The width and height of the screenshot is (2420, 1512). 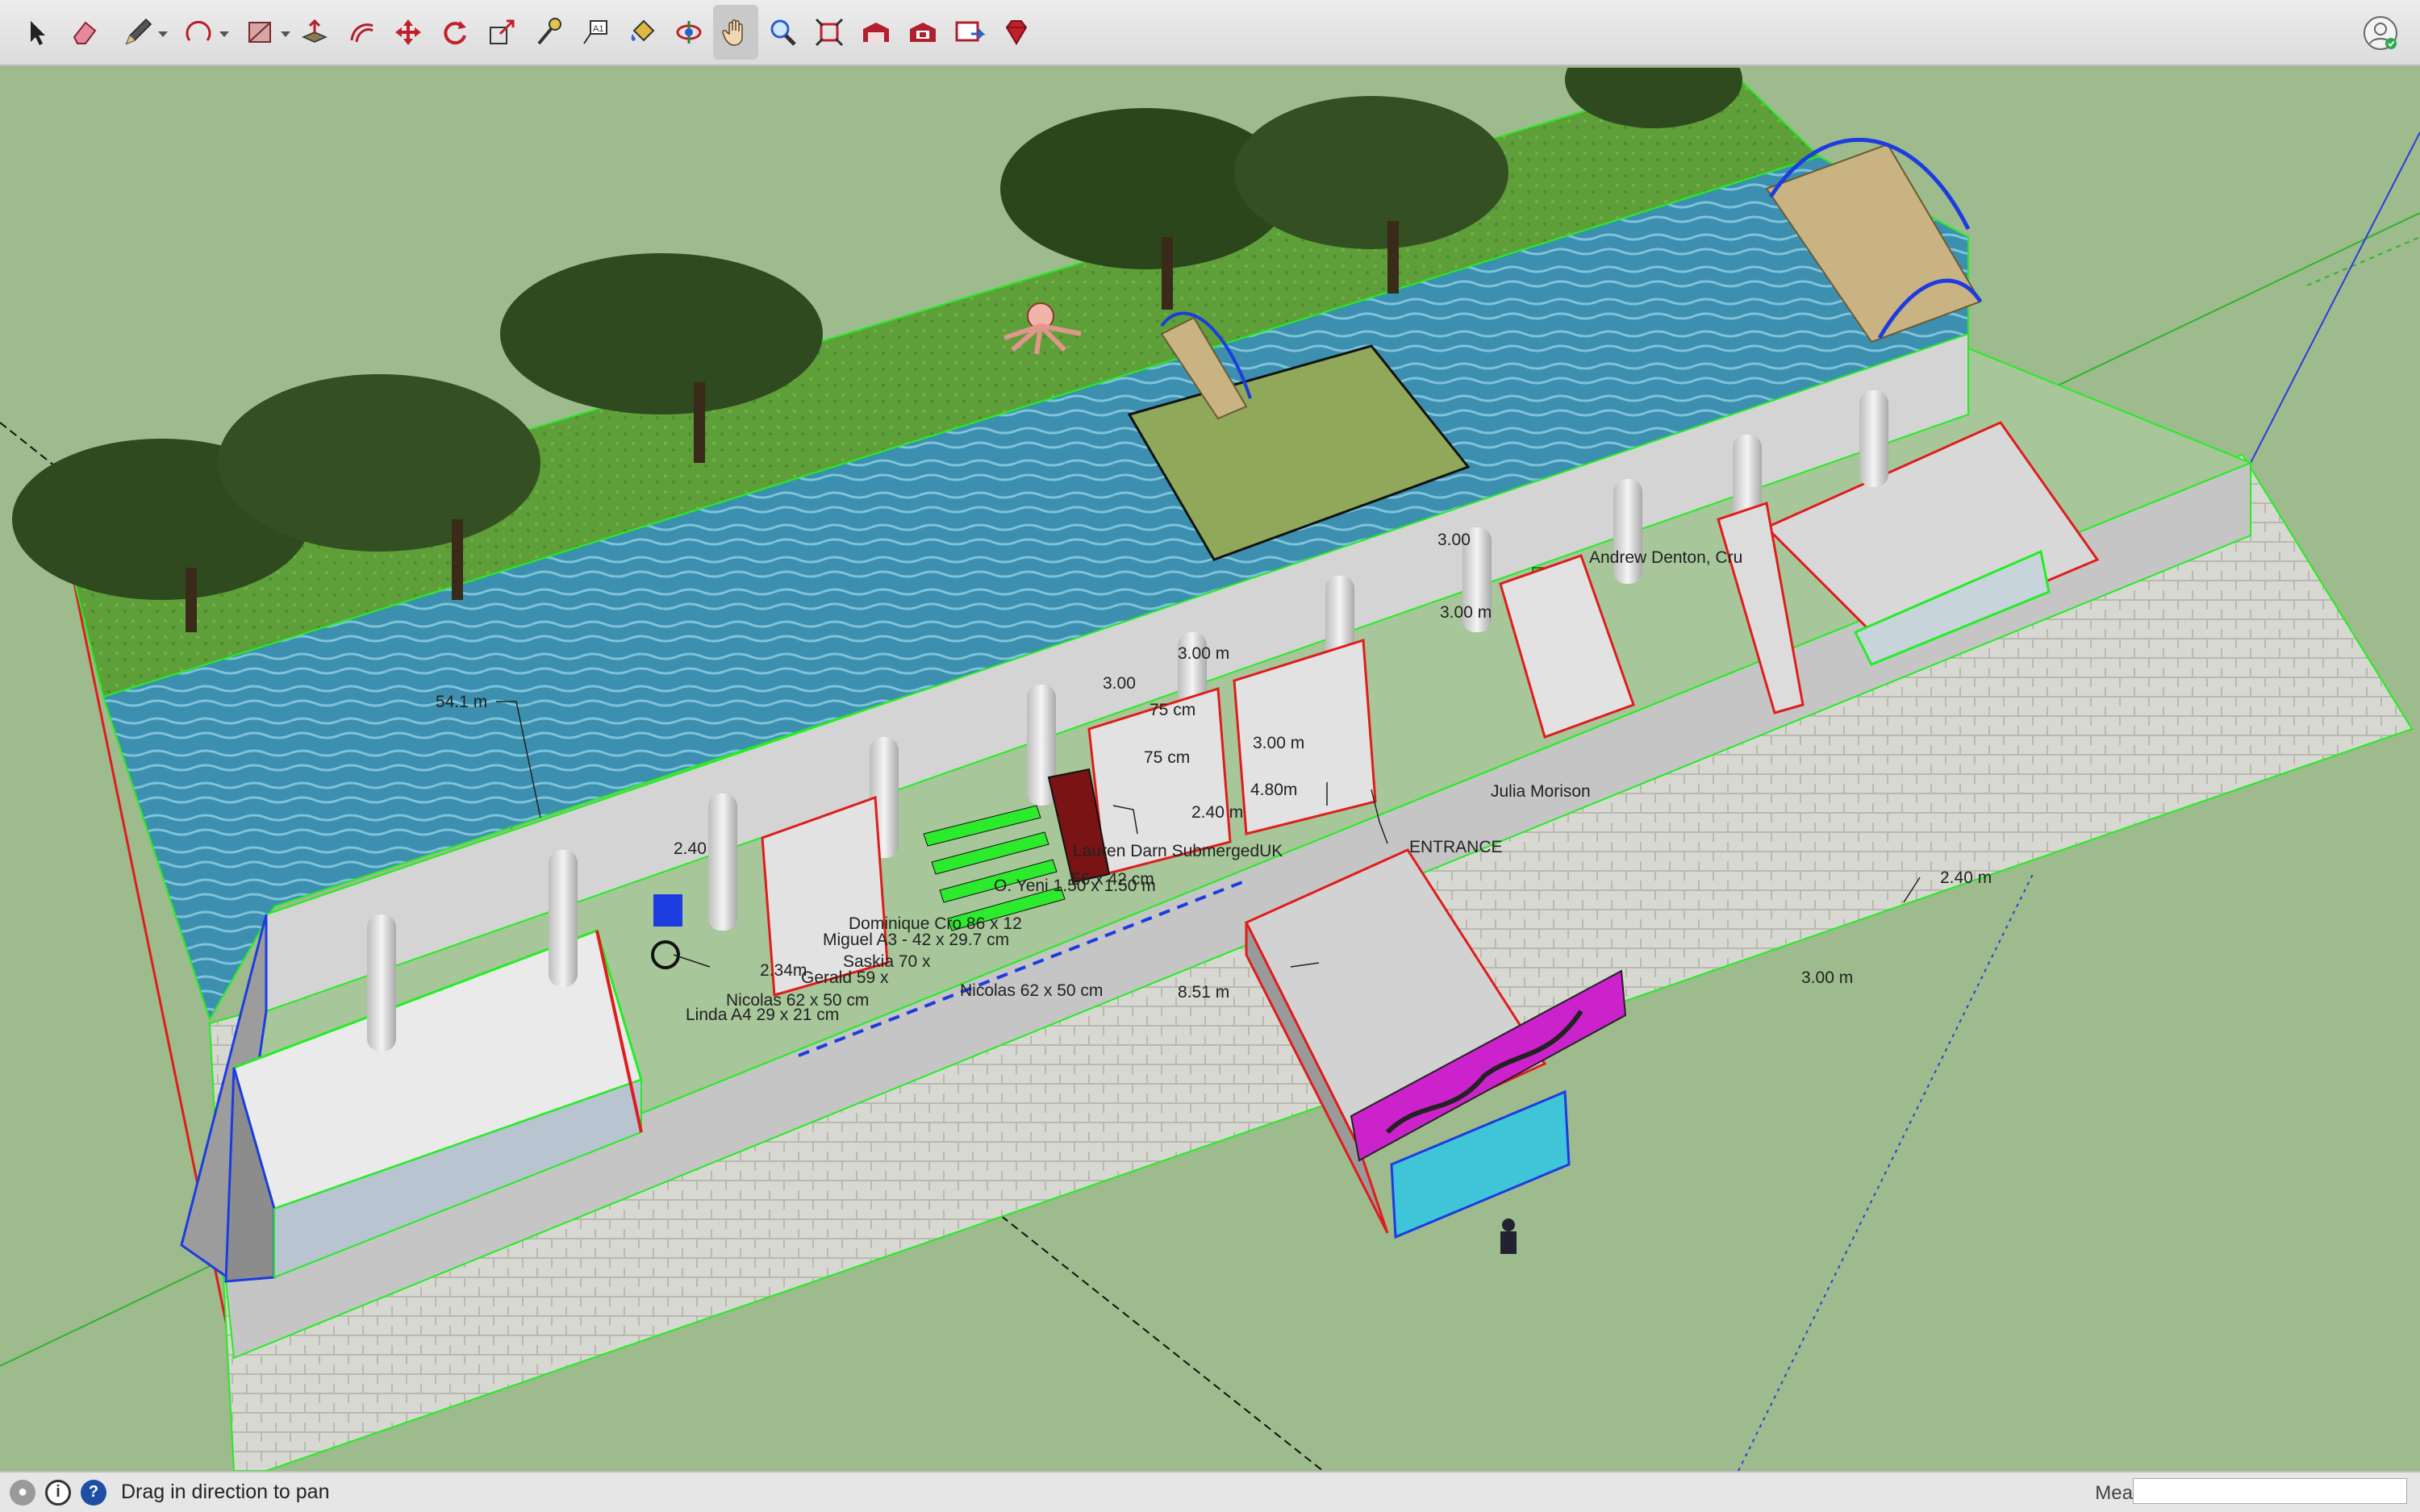 I want to click on orbit-tool-button, so click(x=688, y=32).